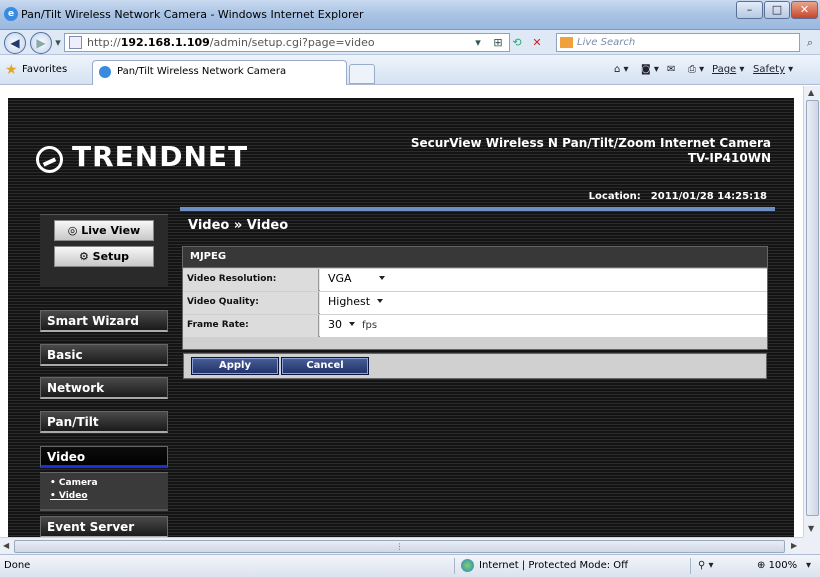 This screenshot has width=820, height=577. What do you see at coordinates (111, 256) in the screenshot?
I see `setup-label: Setup` at bounding box center [111, 256].